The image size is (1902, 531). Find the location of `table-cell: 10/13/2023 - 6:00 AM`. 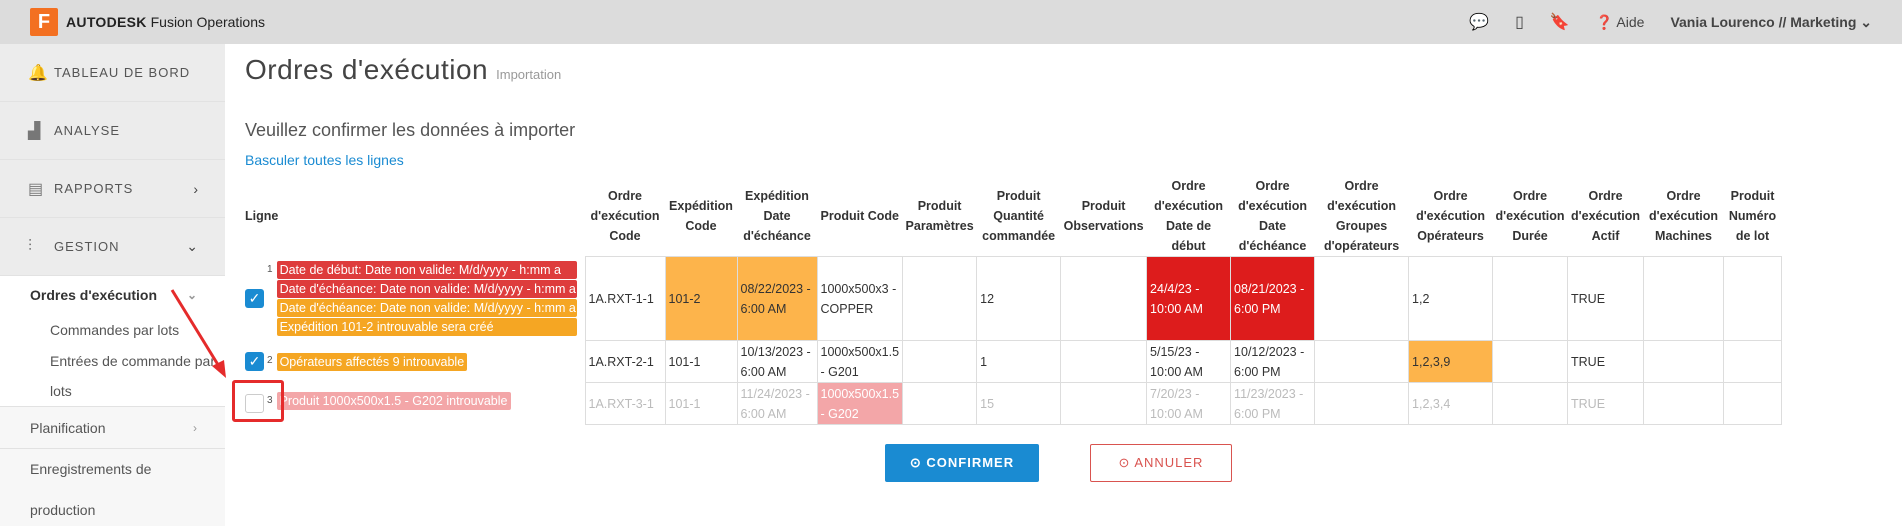

table-cell: 10/13/2023 - 6:00 AM is located at coordinates (777, 361).